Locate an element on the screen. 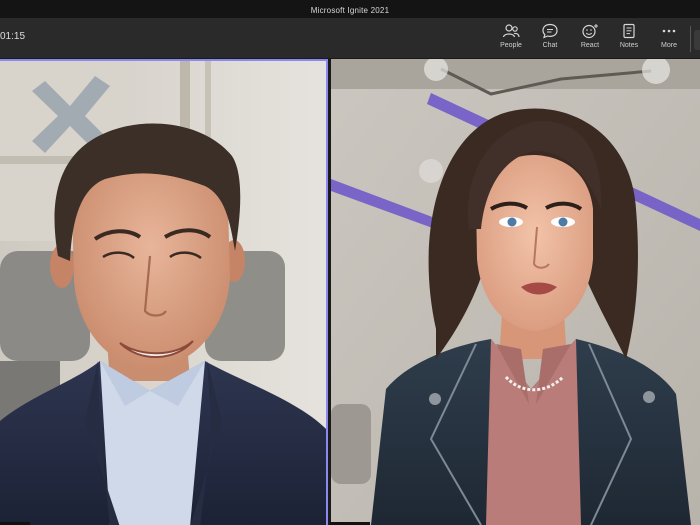 The image size is (700, 525). title-bar: Microsoft Ignite 2021 is located at coordinates (350, 9).